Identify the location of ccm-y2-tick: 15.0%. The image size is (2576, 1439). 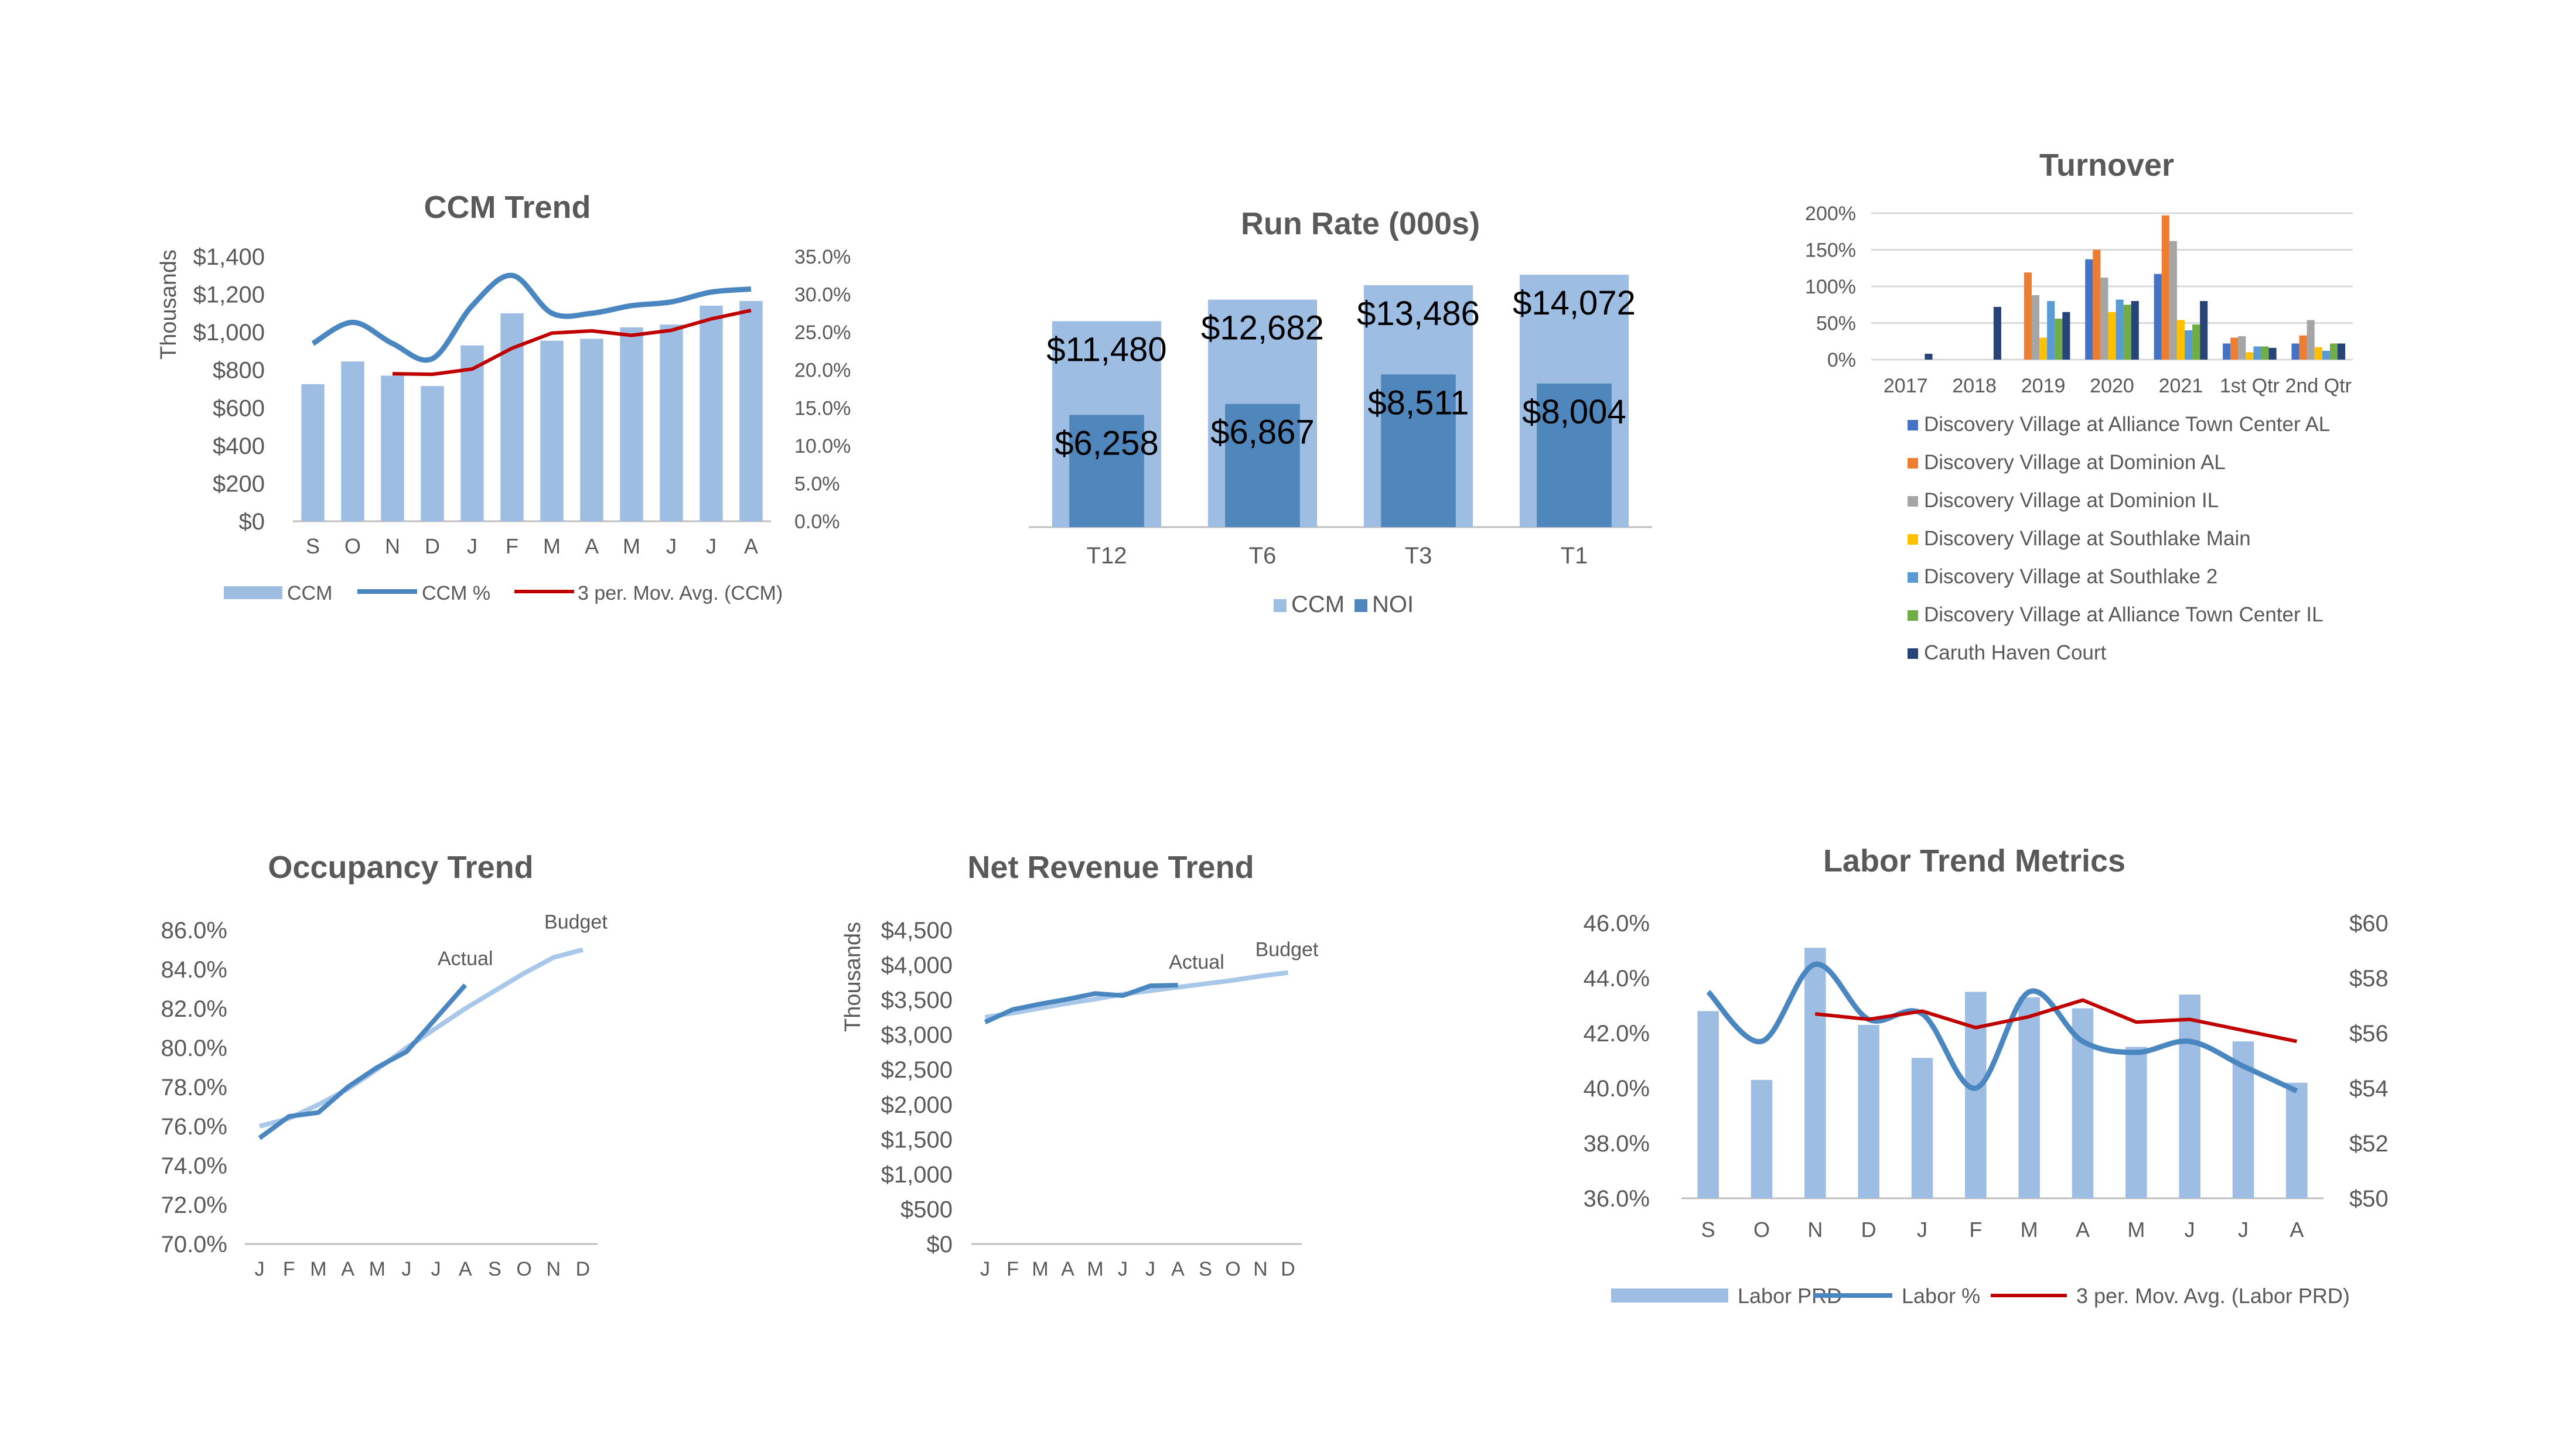
(823, 408).